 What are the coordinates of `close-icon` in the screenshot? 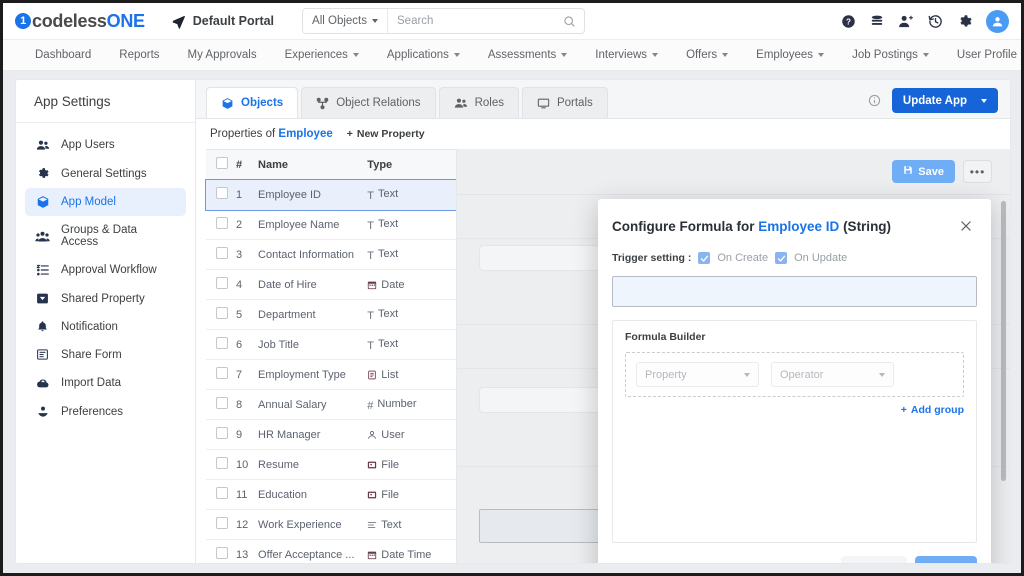 It's located at (966, 226).